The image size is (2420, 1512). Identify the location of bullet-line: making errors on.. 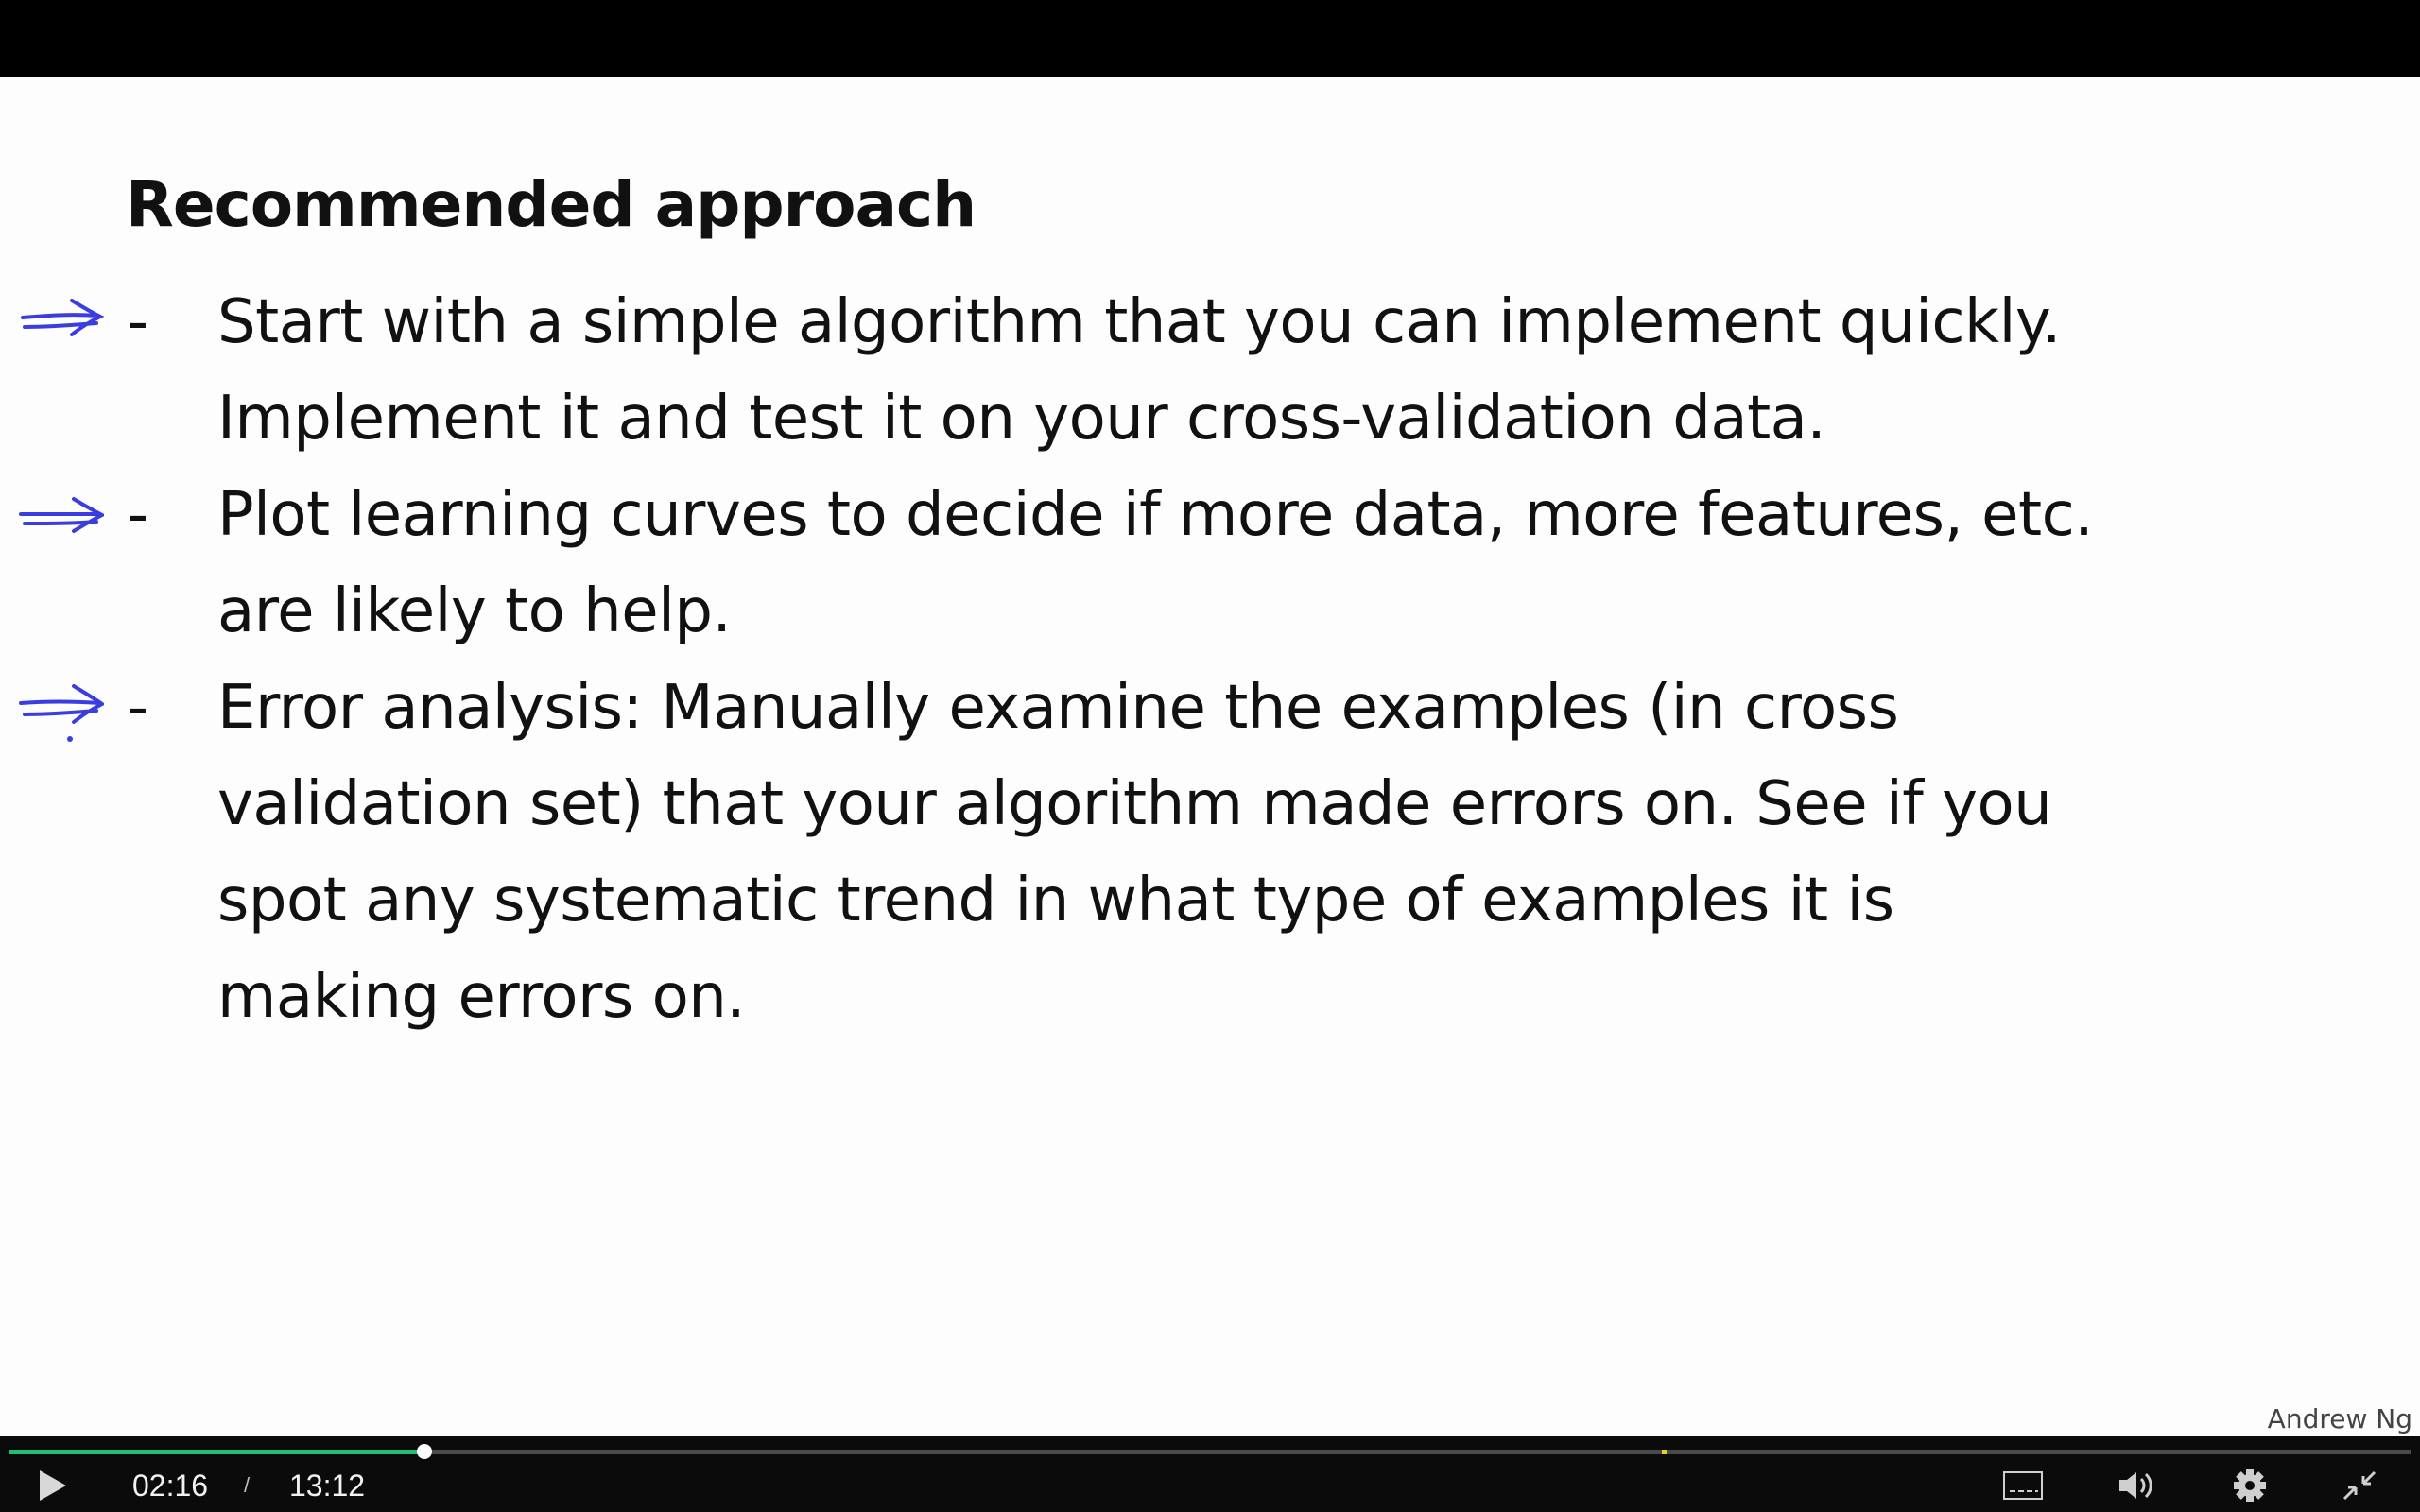
(481, 997).